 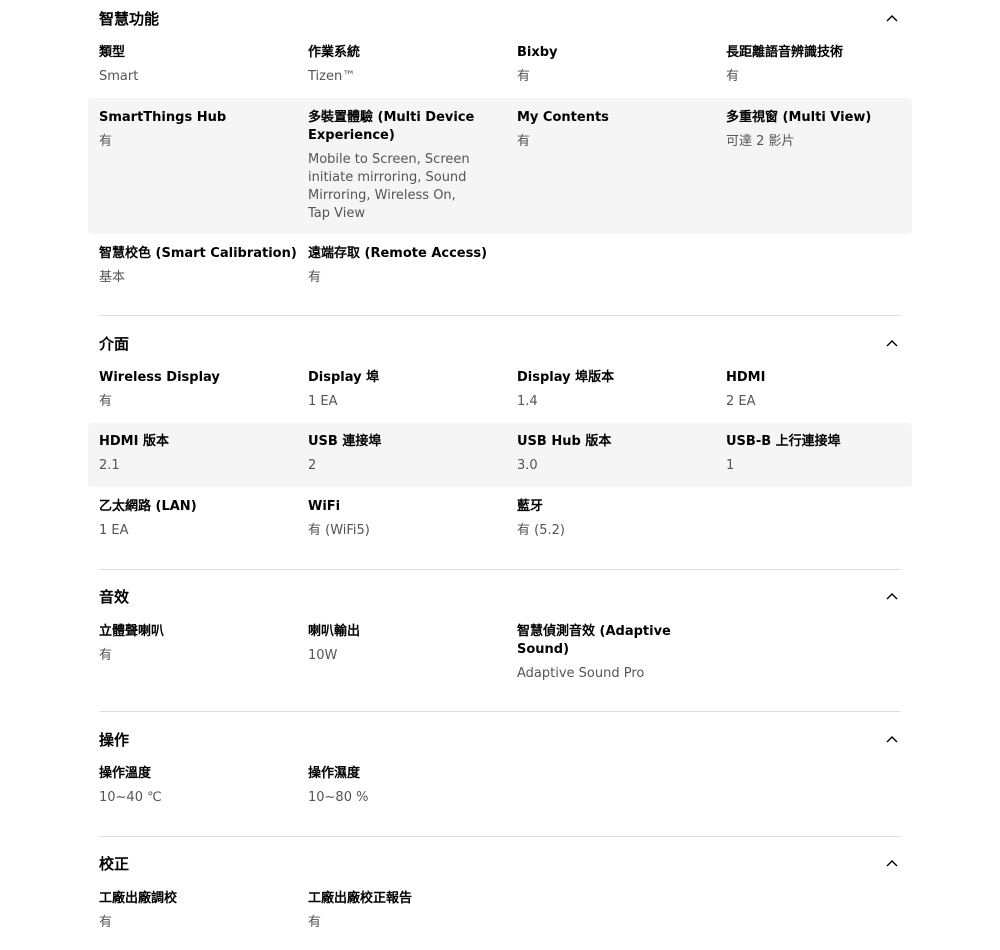 I want to click on spec-label: 操作濕度, so click(x=334, y=773).